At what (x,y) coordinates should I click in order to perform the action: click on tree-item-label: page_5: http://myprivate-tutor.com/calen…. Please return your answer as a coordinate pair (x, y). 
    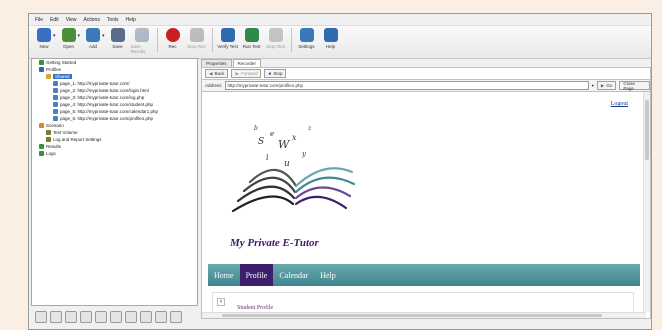
    Looking at the image, I should click on (109, 111).